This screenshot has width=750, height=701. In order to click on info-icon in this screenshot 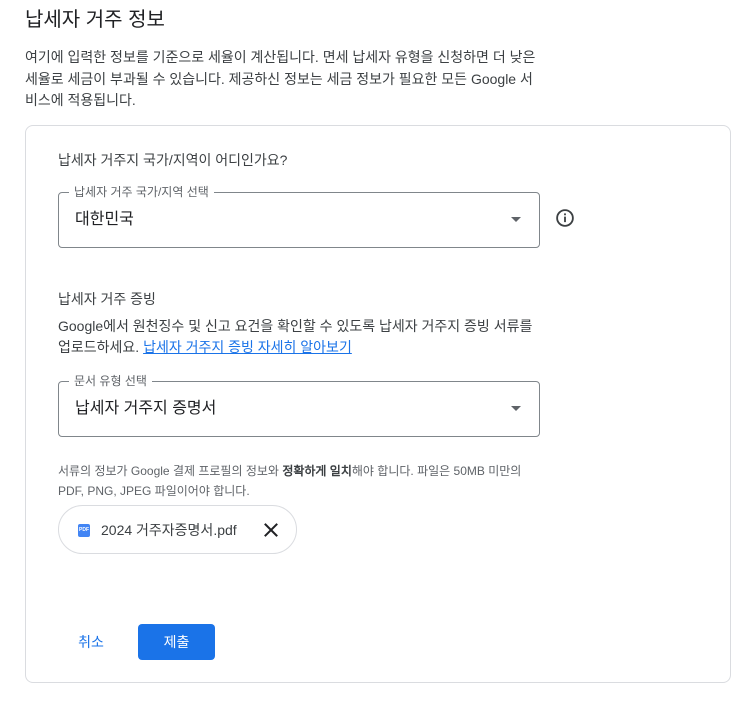, I will do `click(565, 218)`.